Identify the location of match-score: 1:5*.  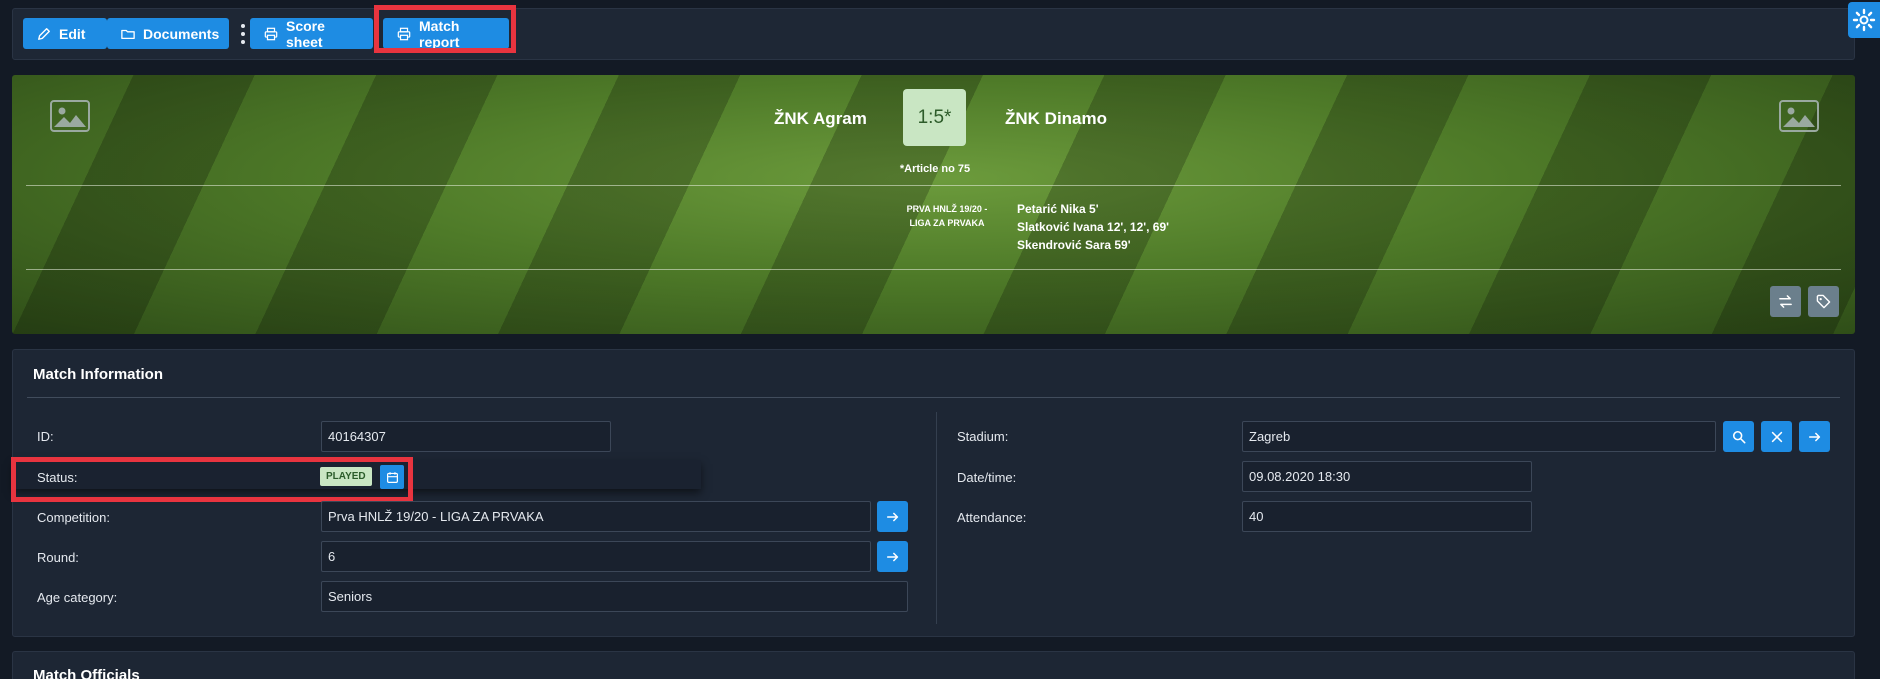
(934, 117).